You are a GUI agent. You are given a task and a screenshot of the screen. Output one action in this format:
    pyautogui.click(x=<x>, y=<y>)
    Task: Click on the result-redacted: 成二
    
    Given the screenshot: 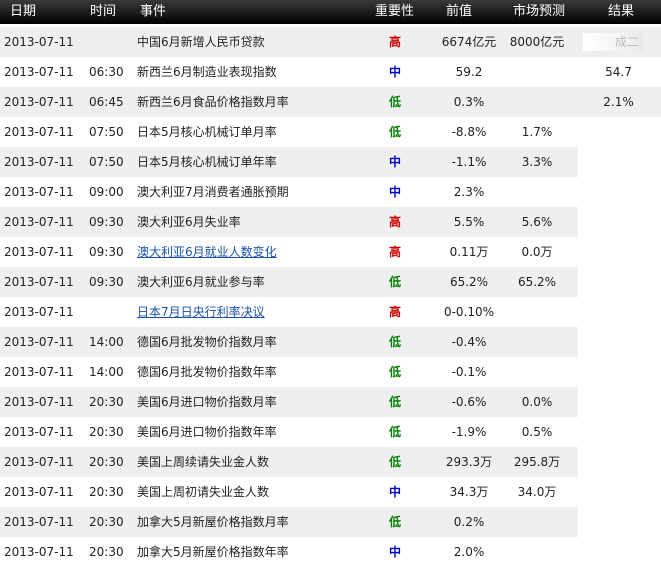 What is the action you would take?
    pyautogui.click(x=613, y=42)
    